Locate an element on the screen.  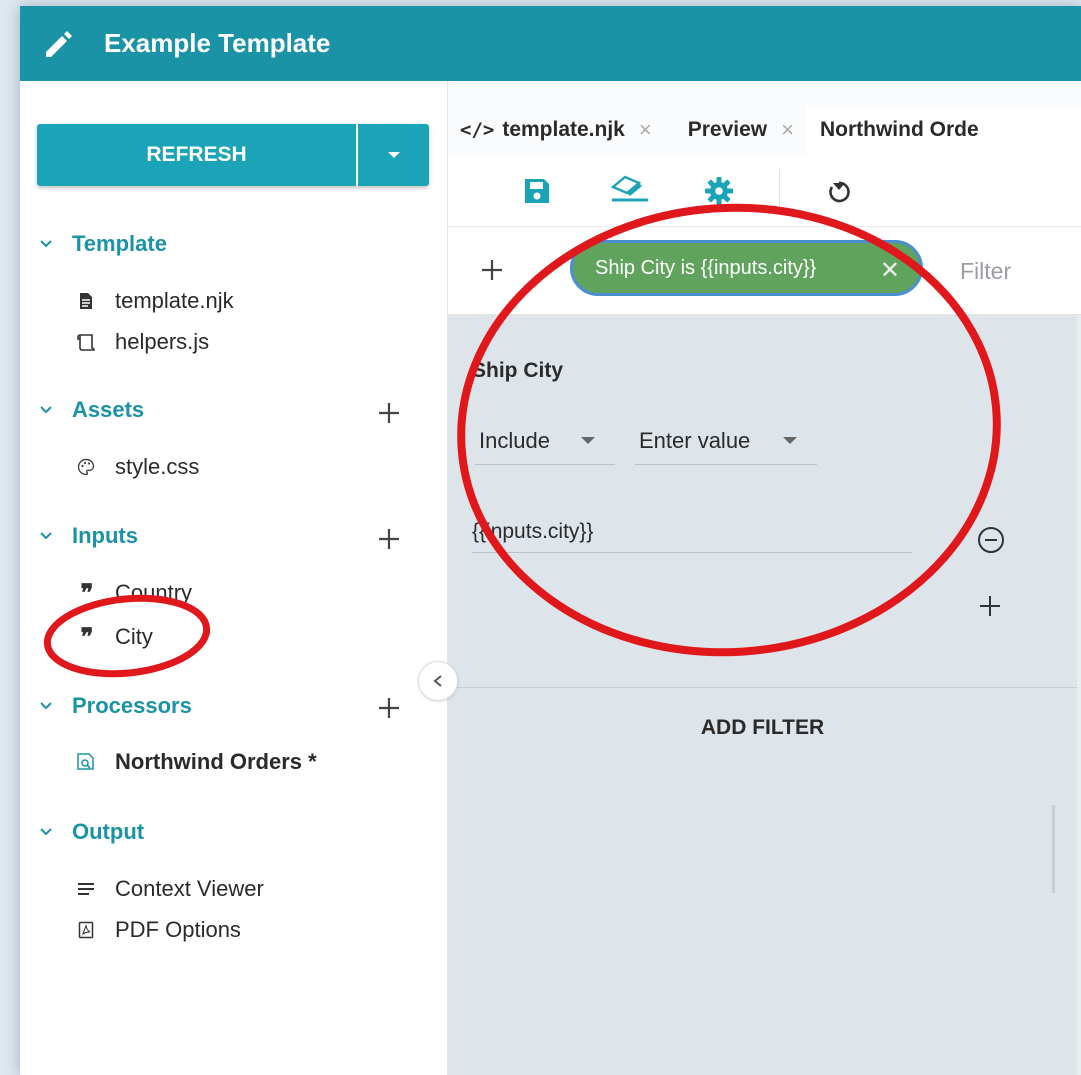
sidebar-item-context-viewer: Context Viewer is located at coordinates (170, 889).